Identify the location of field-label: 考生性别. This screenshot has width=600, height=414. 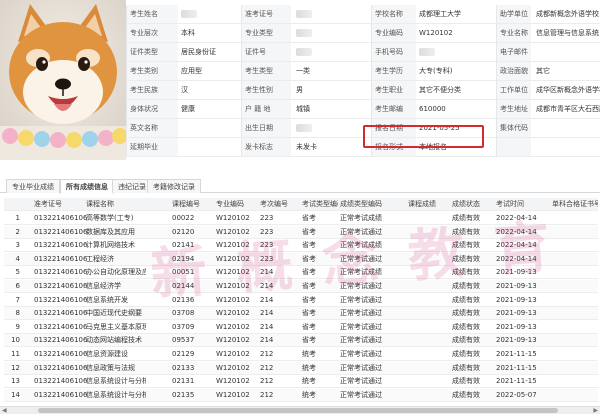
(266, 90).